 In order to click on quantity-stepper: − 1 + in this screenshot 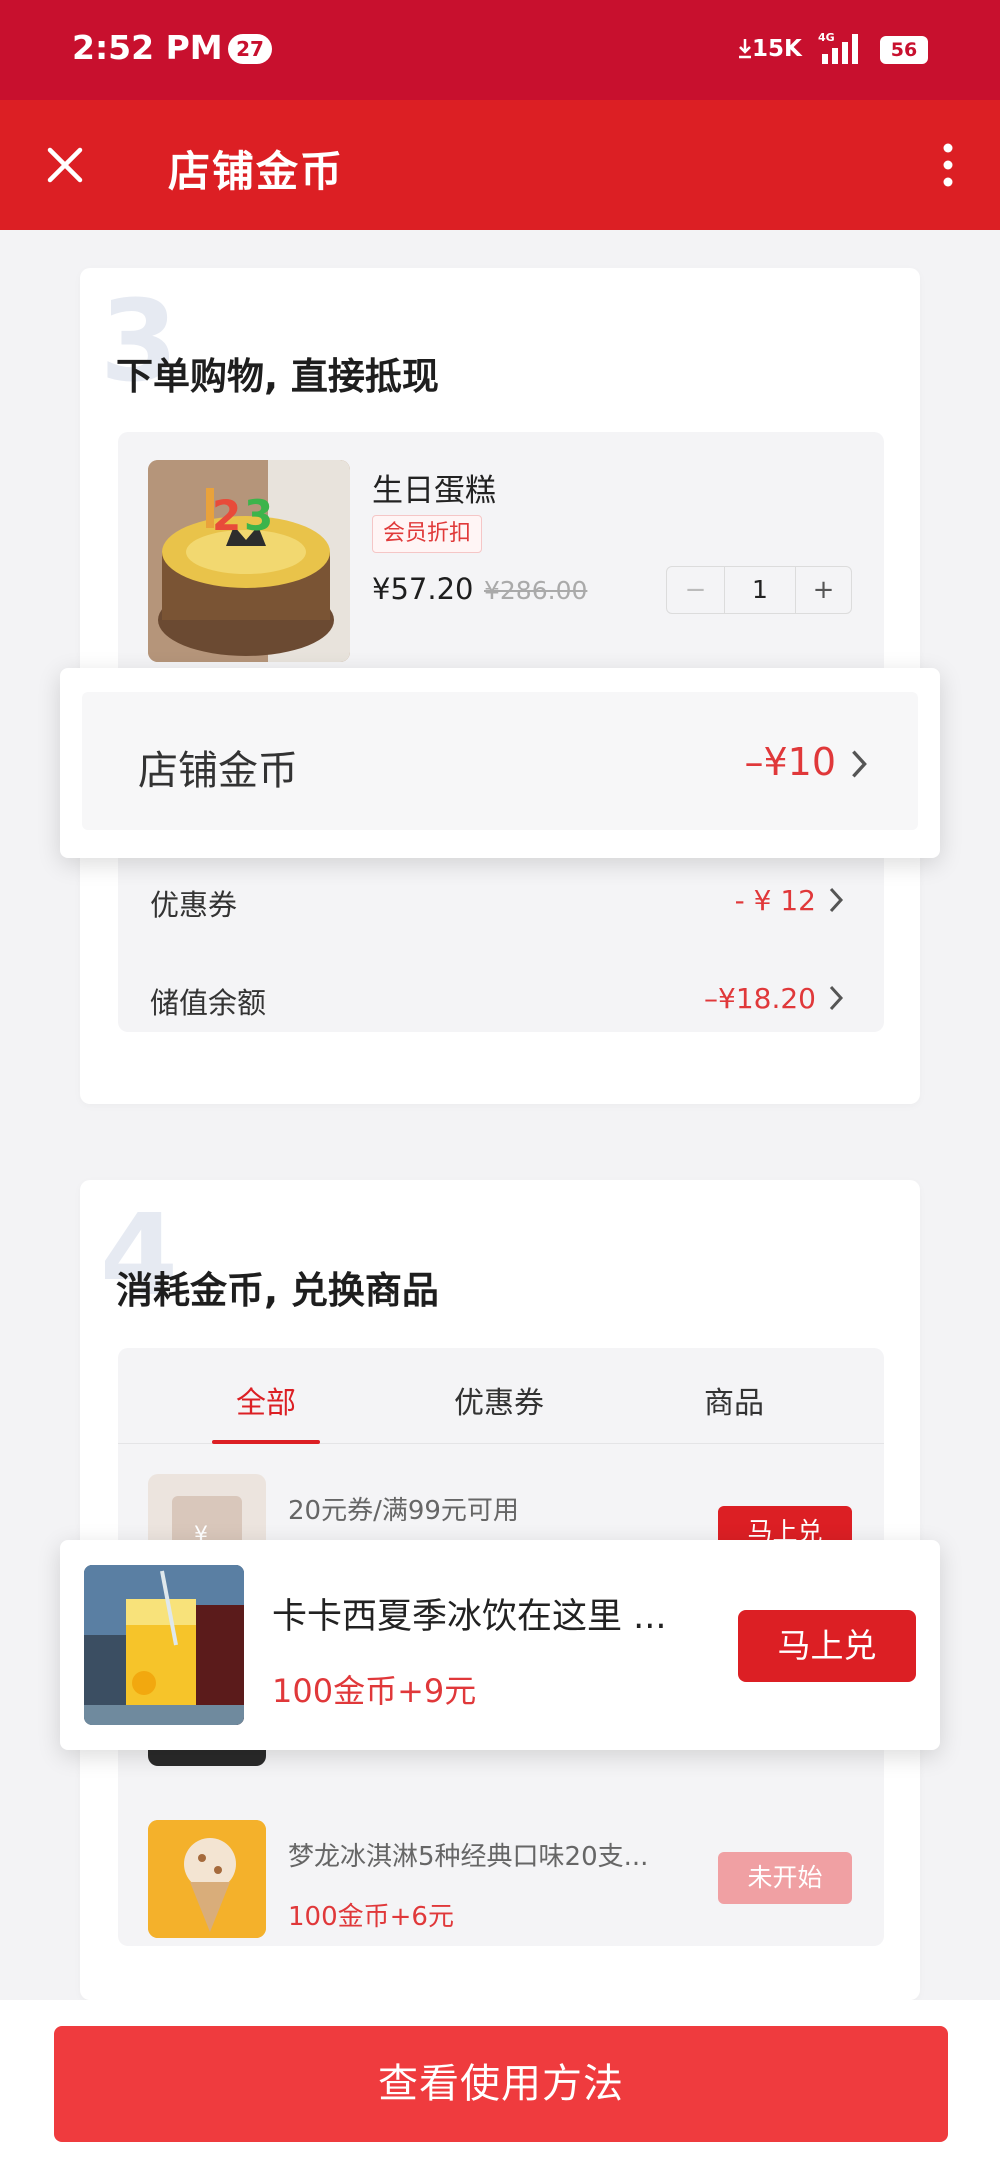, I will do `click(759, 590)`.